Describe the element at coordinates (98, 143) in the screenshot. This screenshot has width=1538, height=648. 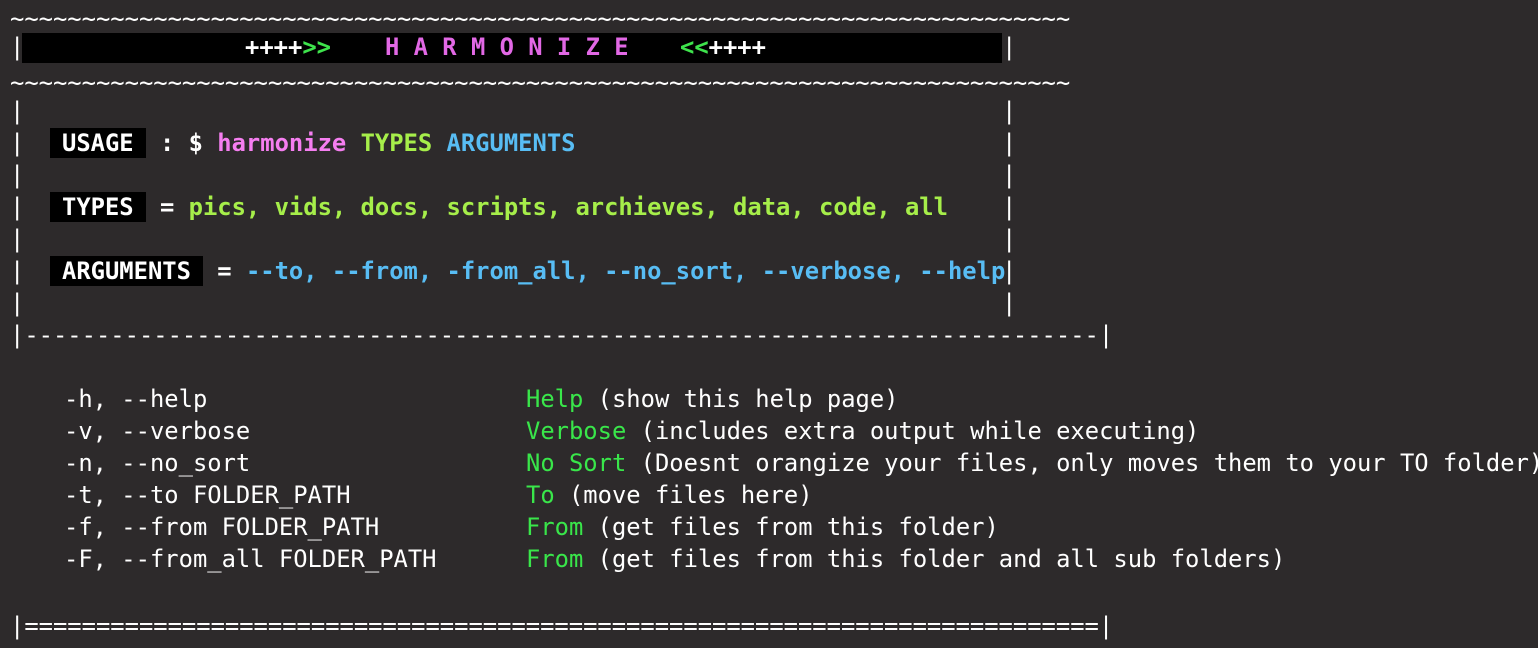
I see `usage-label: USAGE` at that location.